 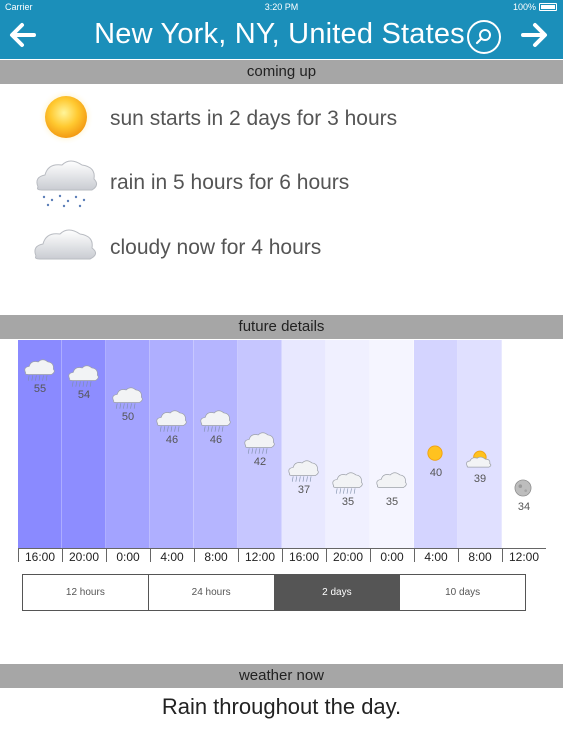 What do you see at coordinates (479, 459) in the screenshot?
I see `partly-sunny-icon` at bounding box center [479, 459].